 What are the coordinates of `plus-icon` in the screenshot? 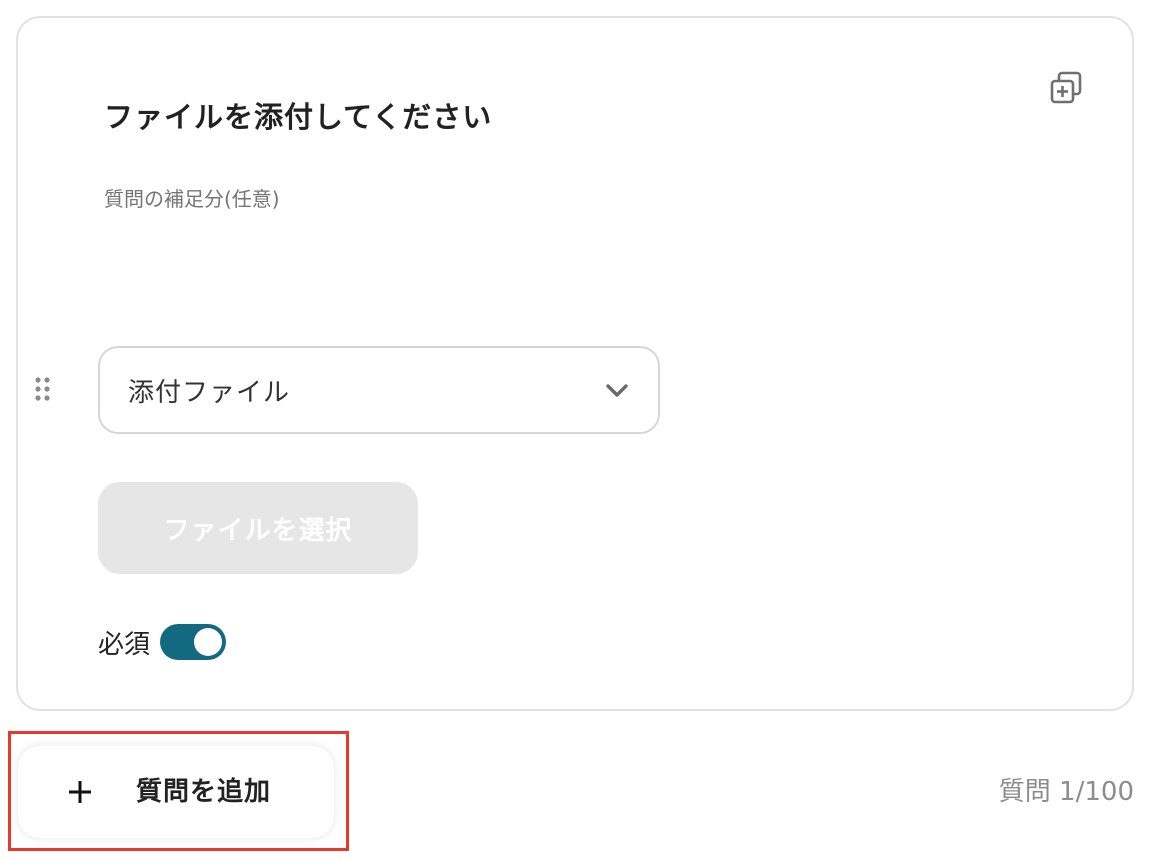 It's located at (80, 792).